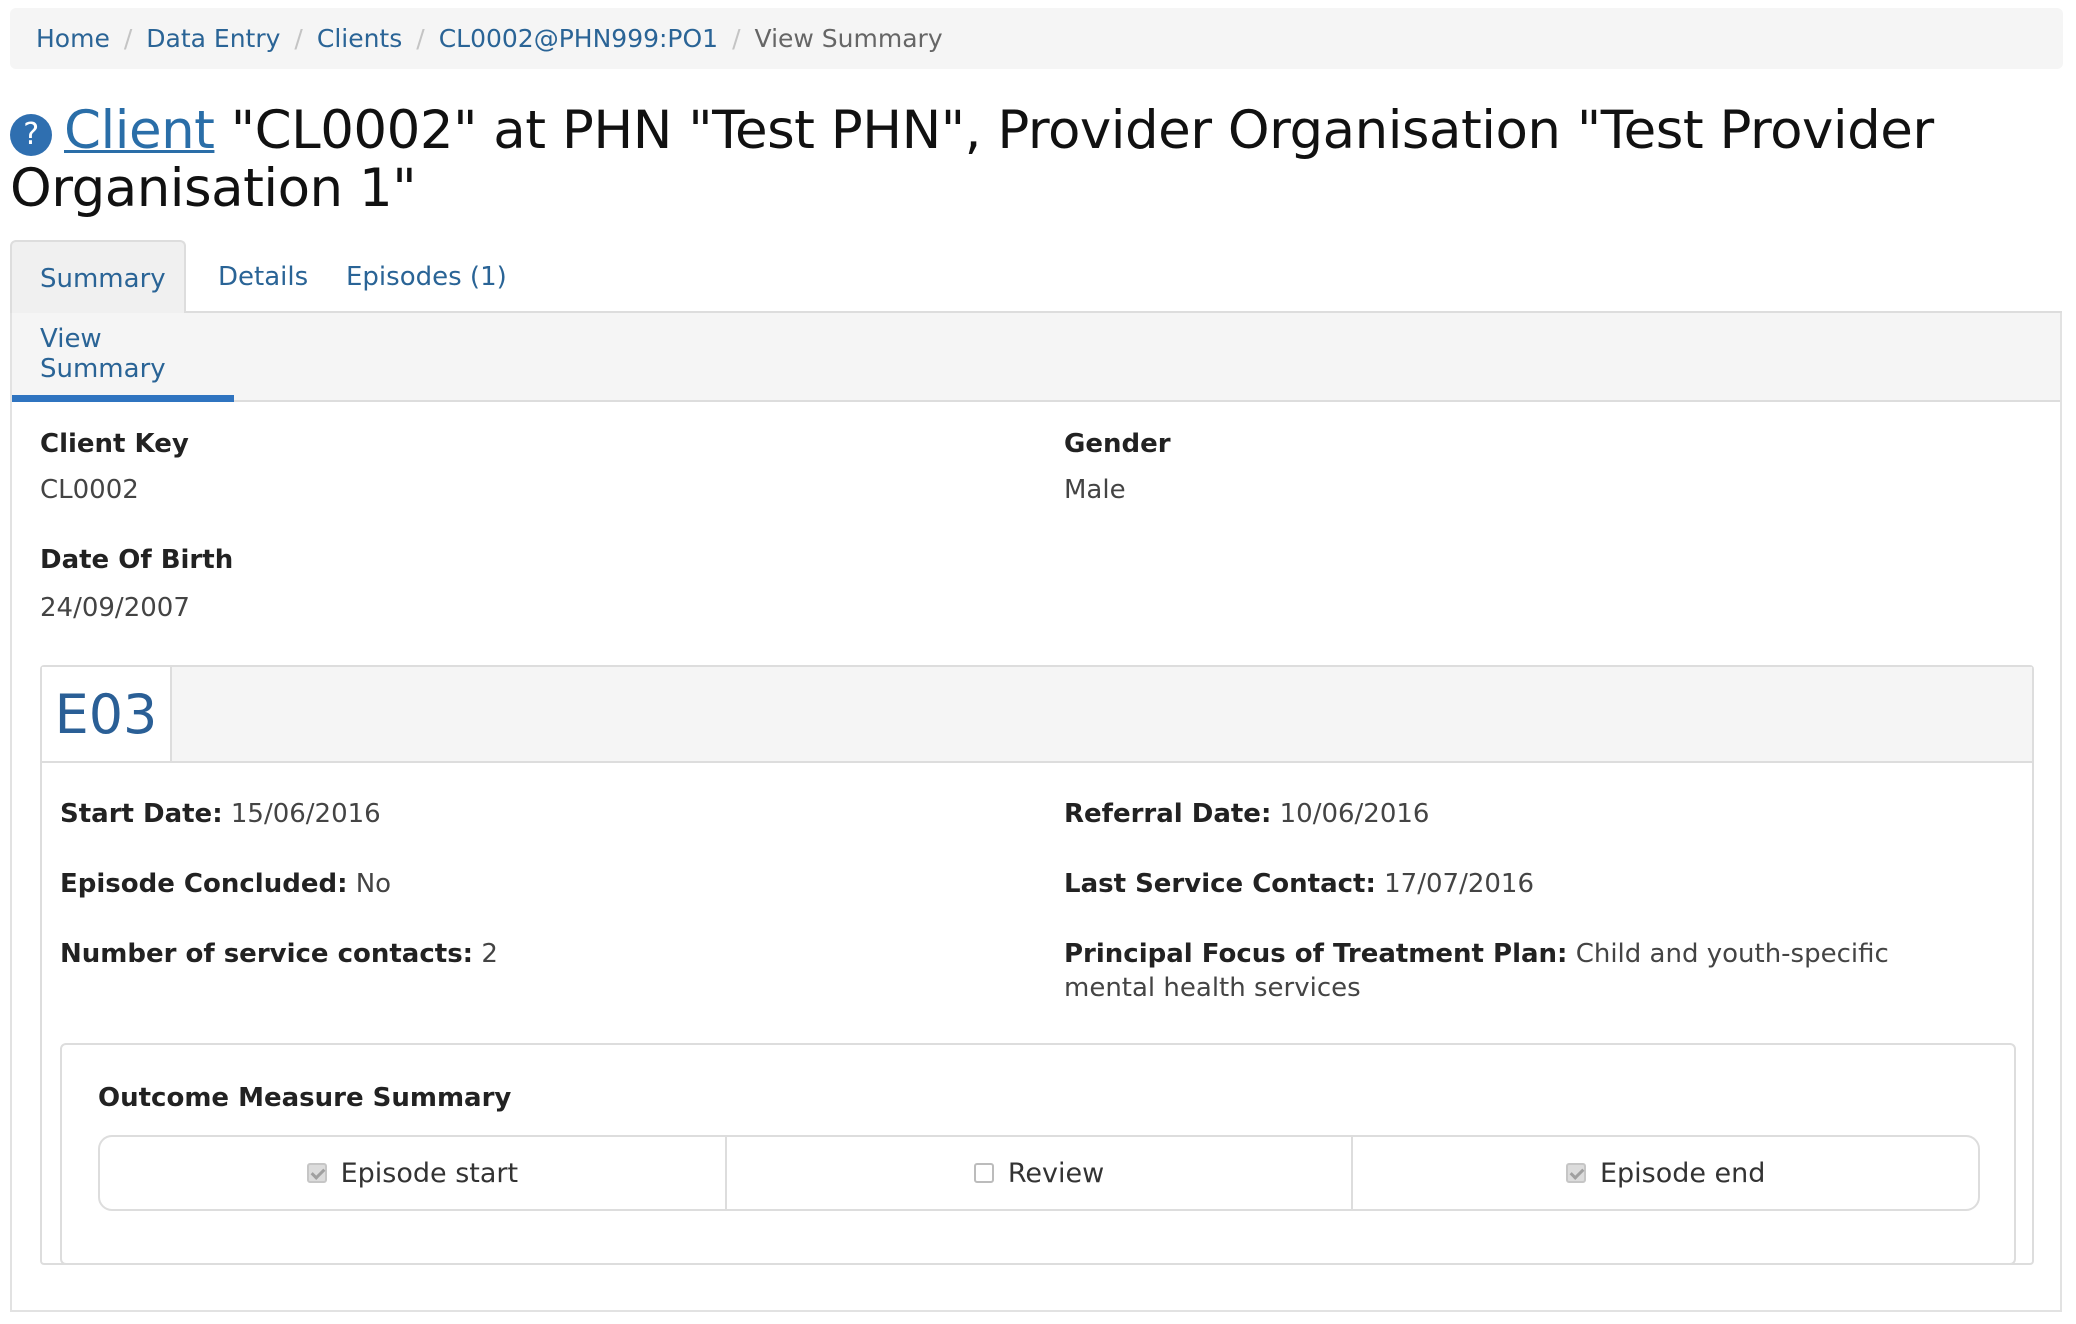  I want to click on start-date-label: Start Date:, so click(141, 814).